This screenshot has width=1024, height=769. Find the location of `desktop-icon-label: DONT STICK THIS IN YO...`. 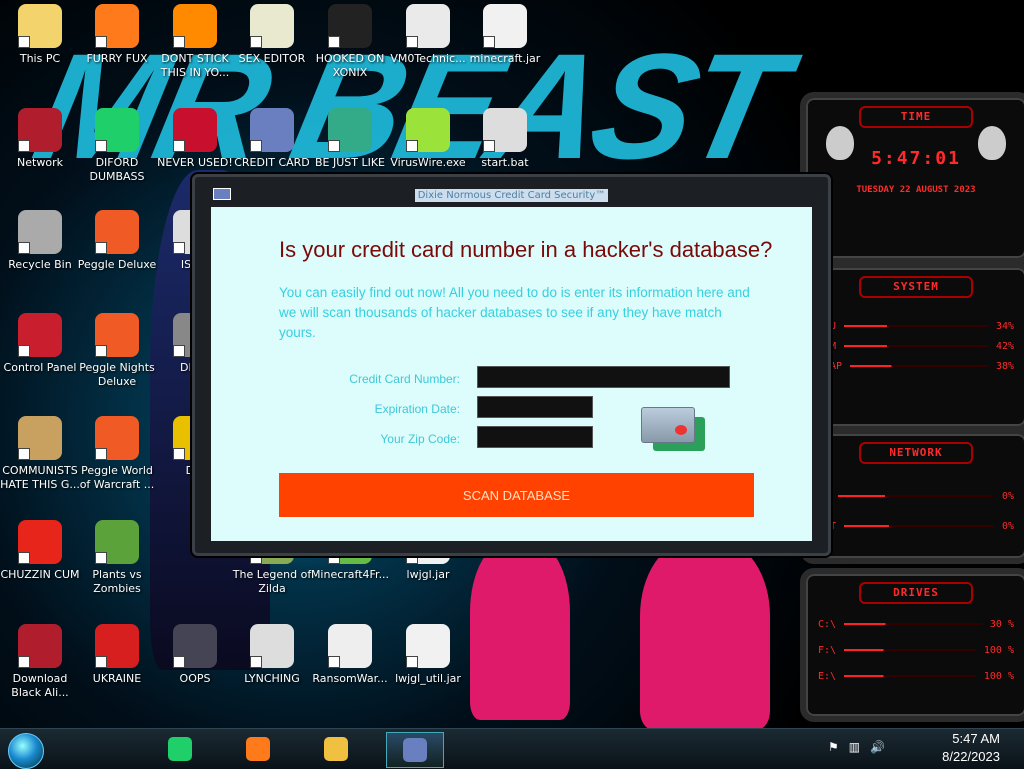

desktop-icon-label: DONT STICK THIS IN YO... is located at coordinates (195, 65).